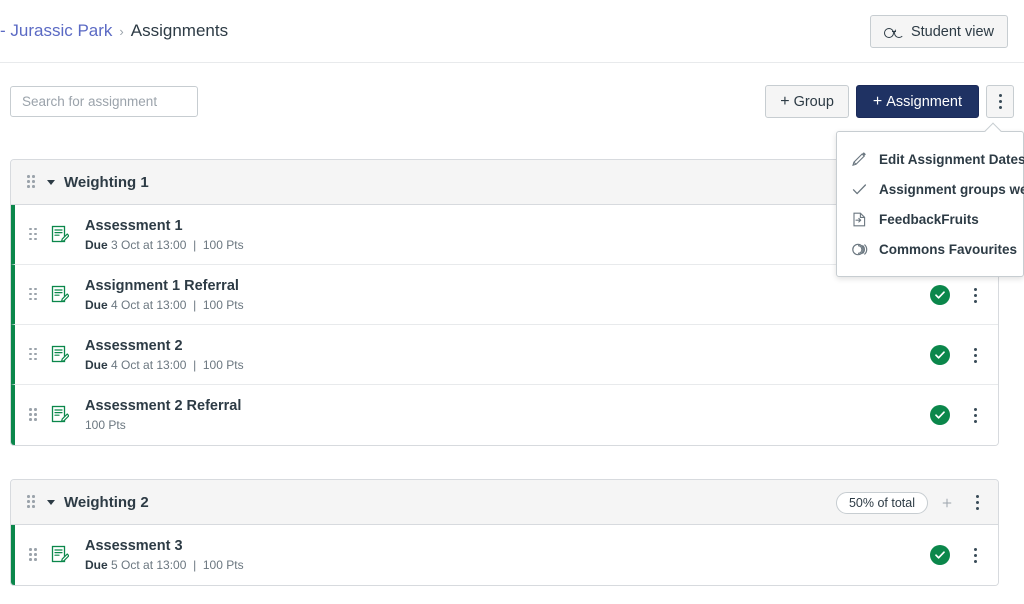 The height and width of the screenshot is (604, 1024). Describe the element at coordinates (512, 95) in the screenshot. I see `assignments-toolbar: + Group + Assignment` at that location.